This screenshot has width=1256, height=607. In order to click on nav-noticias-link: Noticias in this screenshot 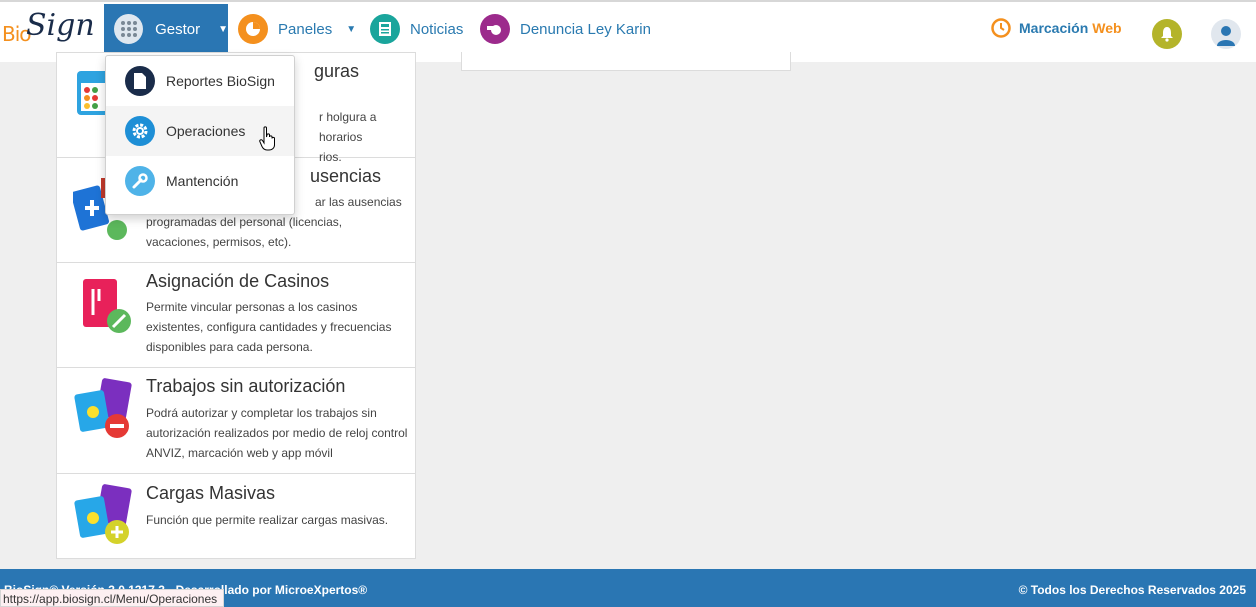, I will do `click(416, 29)`.